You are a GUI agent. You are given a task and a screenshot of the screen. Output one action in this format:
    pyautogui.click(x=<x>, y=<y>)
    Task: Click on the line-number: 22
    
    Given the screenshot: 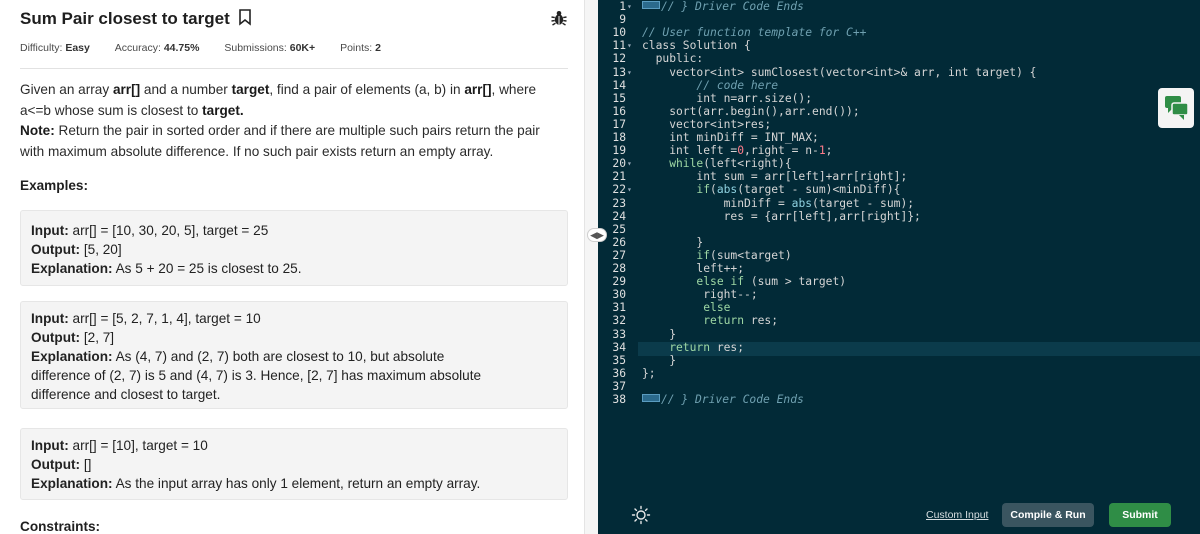 What is the action you would take?
    pyautogui.click(x=619, y=190)
    